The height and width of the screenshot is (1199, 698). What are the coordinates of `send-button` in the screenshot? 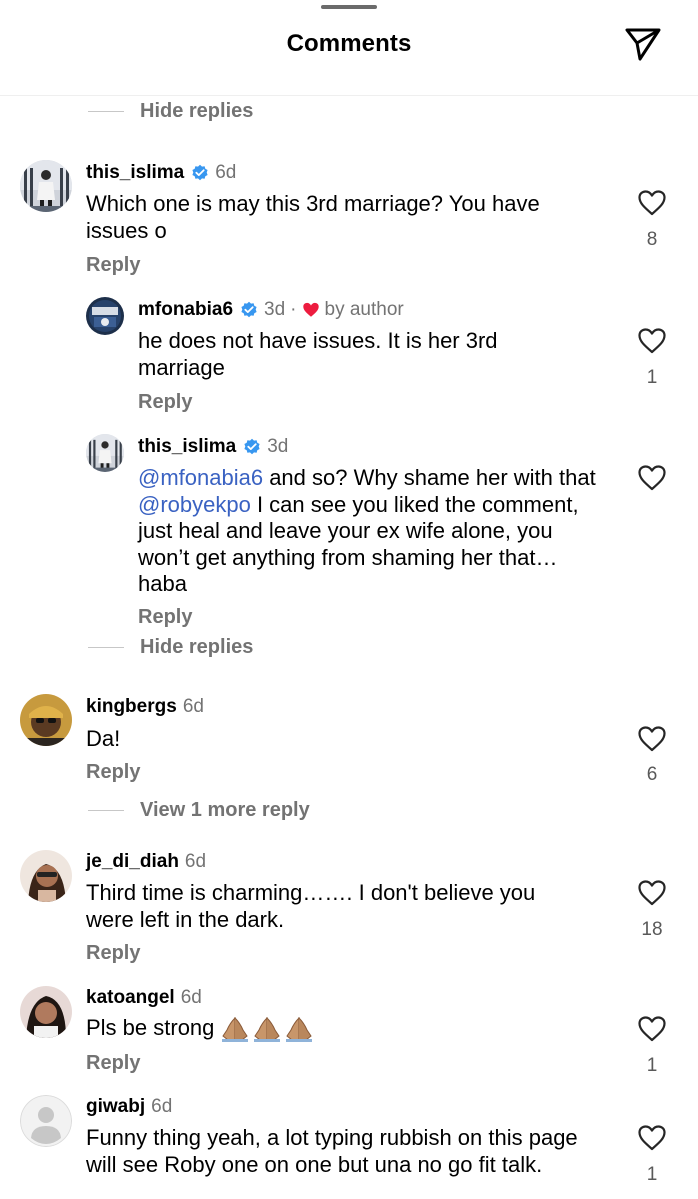 It's located at (643, 44).